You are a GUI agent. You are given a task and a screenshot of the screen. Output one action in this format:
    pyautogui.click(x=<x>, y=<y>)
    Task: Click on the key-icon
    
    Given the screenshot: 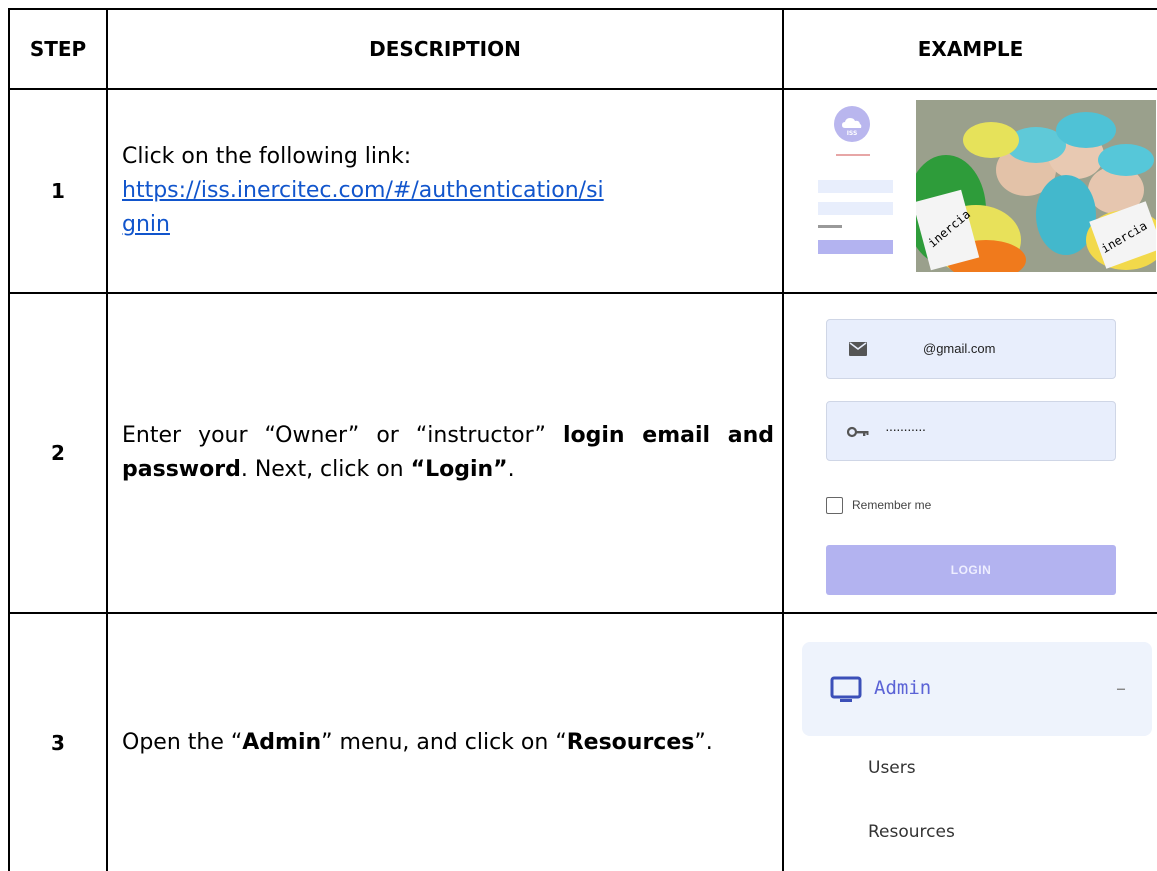 What is the action you would take?
    pyautogui.click(x=858, y=432)
    